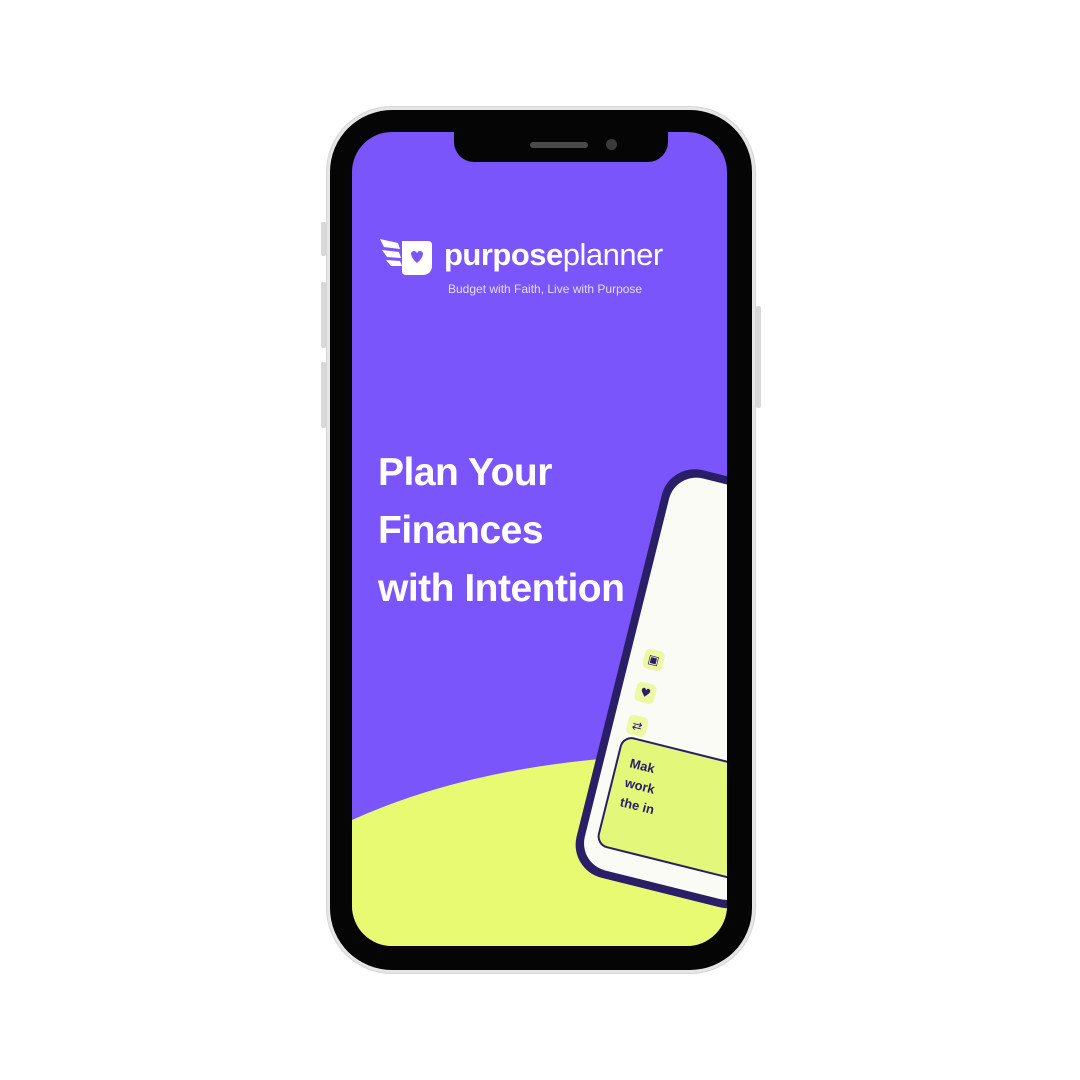 The height and width of the screenshot is (1080, 1080). I want to click on brand-name-bold: purpose, so click(503, 254).